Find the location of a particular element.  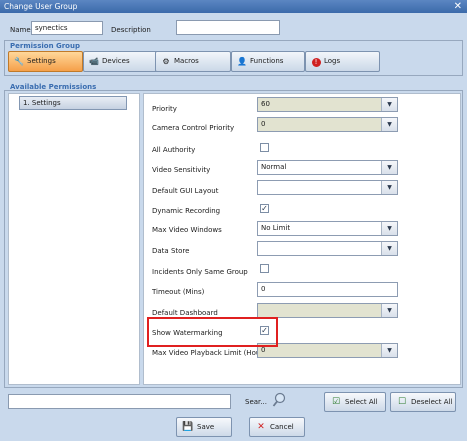

camera-control-priority-value: 0 is located at coordinates (263, 124).